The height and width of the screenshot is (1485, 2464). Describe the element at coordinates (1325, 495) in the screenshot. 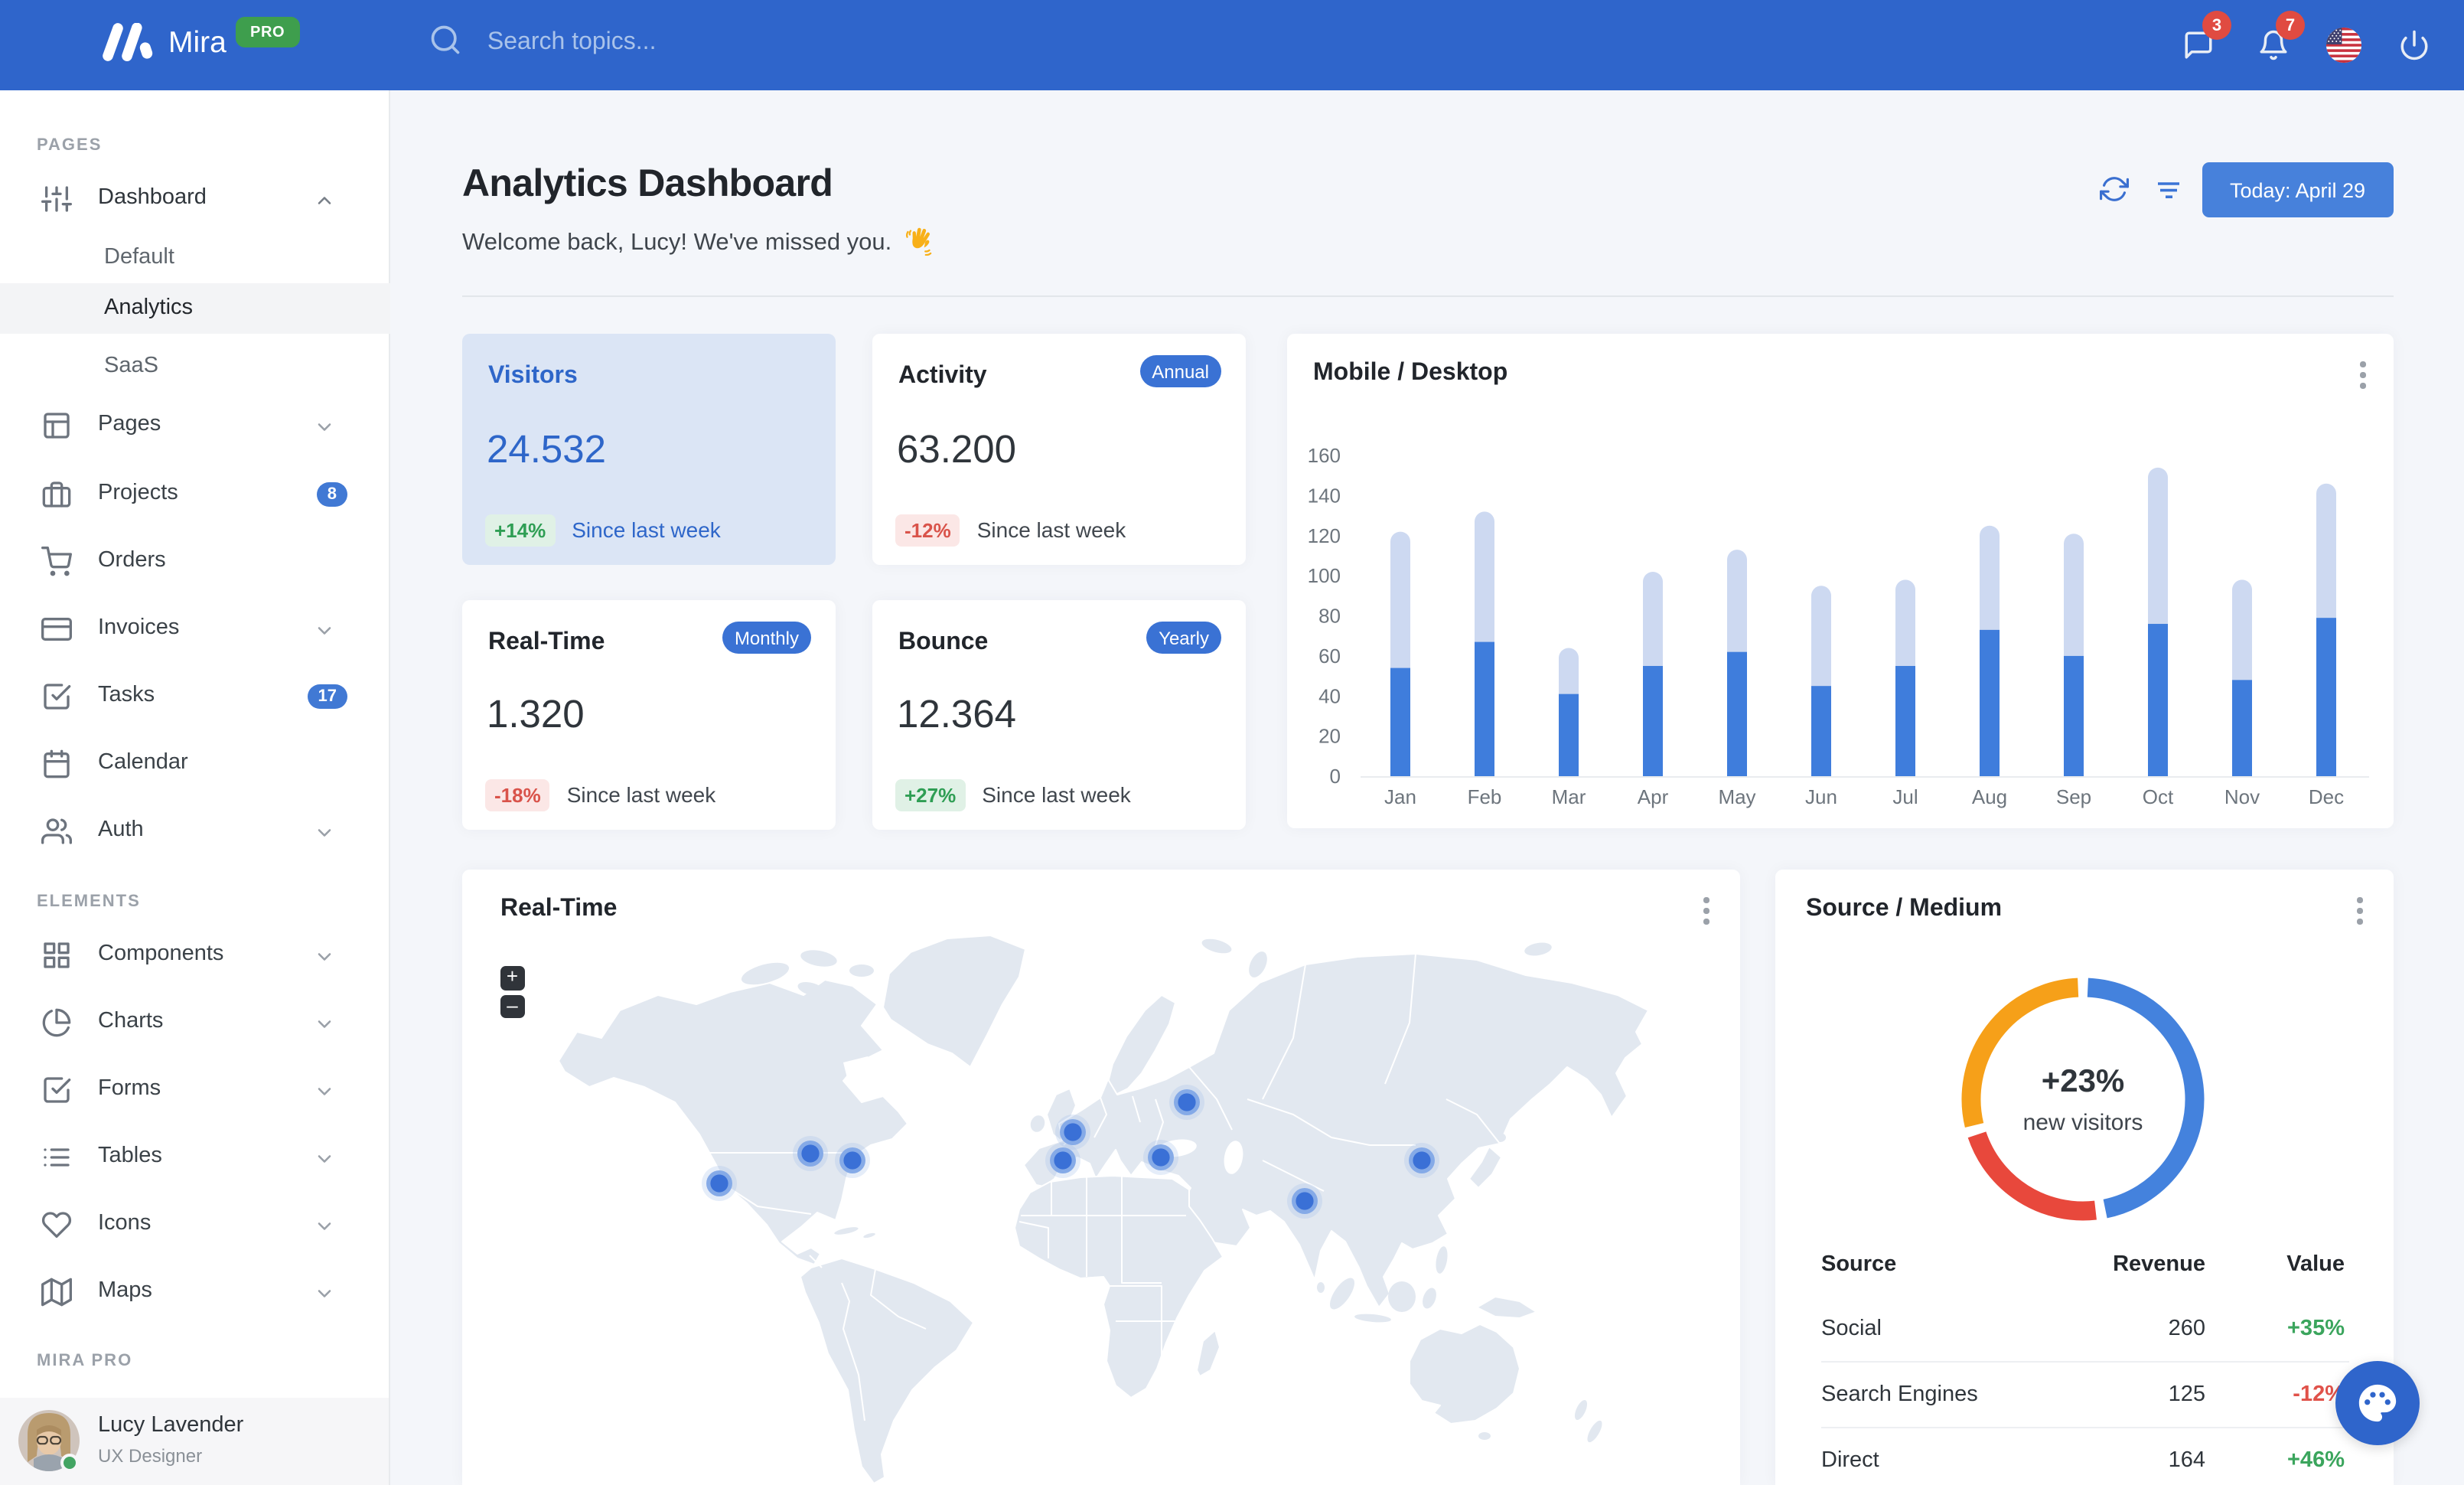

I see `svg-text: 140` at that location.